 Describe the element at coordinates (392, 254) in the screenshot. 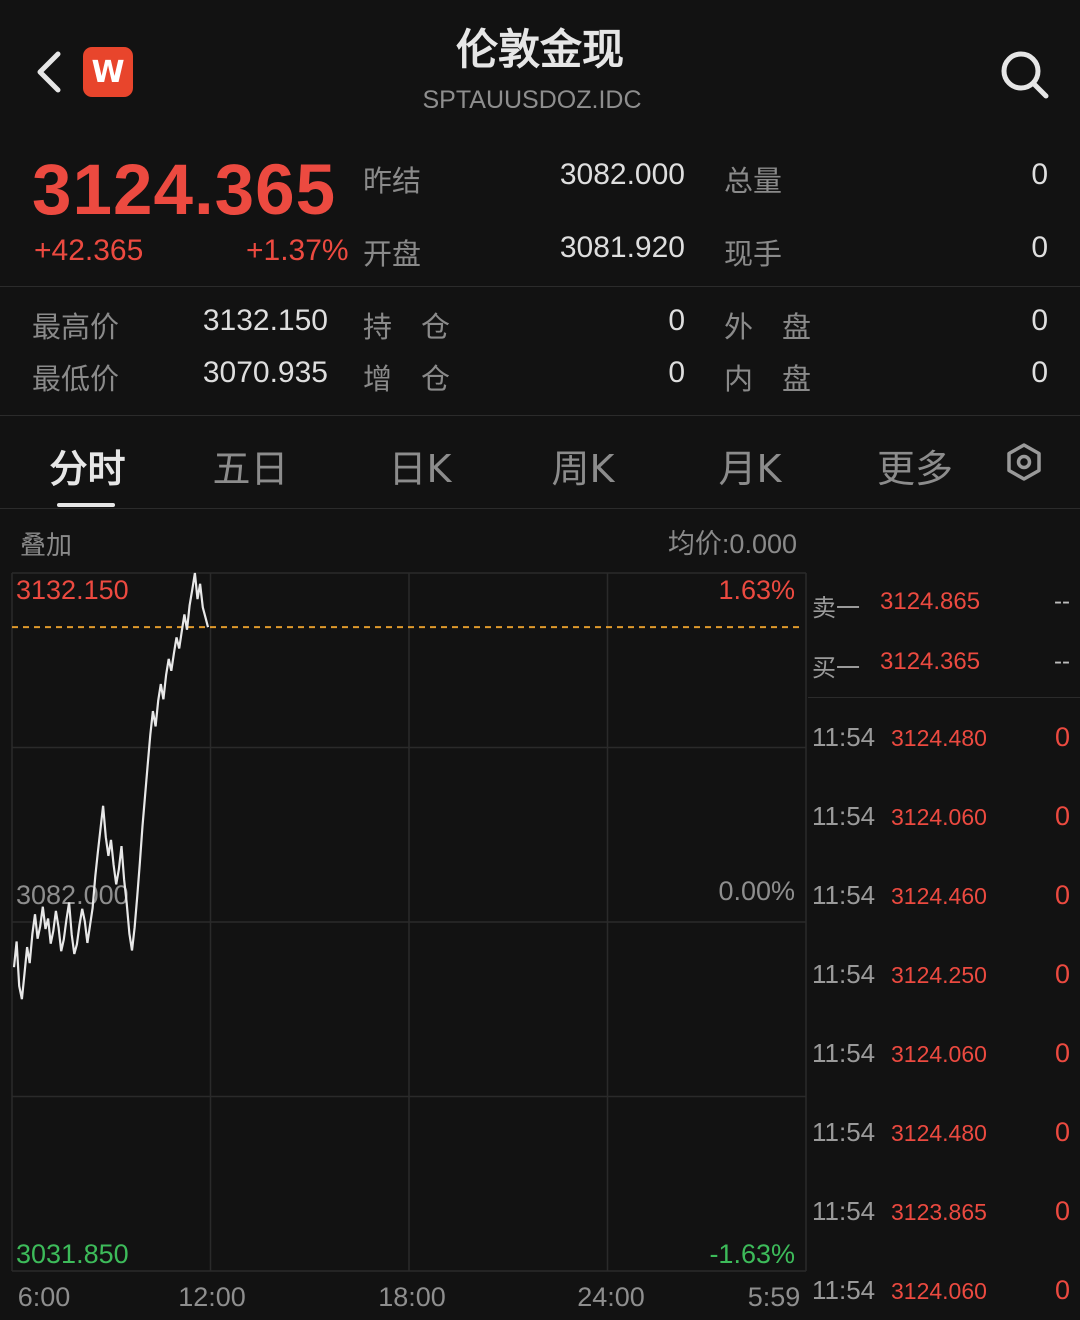

I see `open-label: 开盘` at that location.